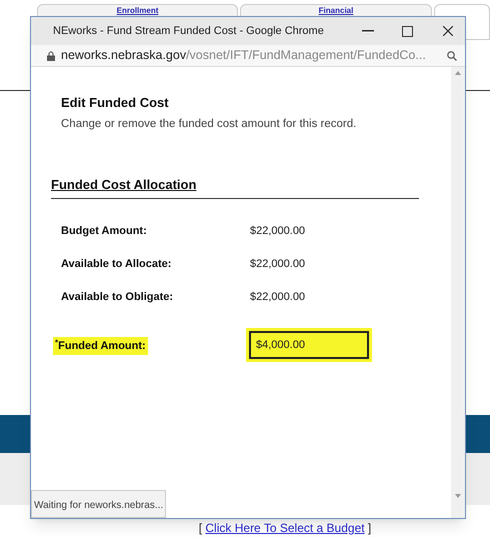  Describe the element at coordinates (116, 264) in the screenshot. I see `field-label: Available to Allocate:` at that location.